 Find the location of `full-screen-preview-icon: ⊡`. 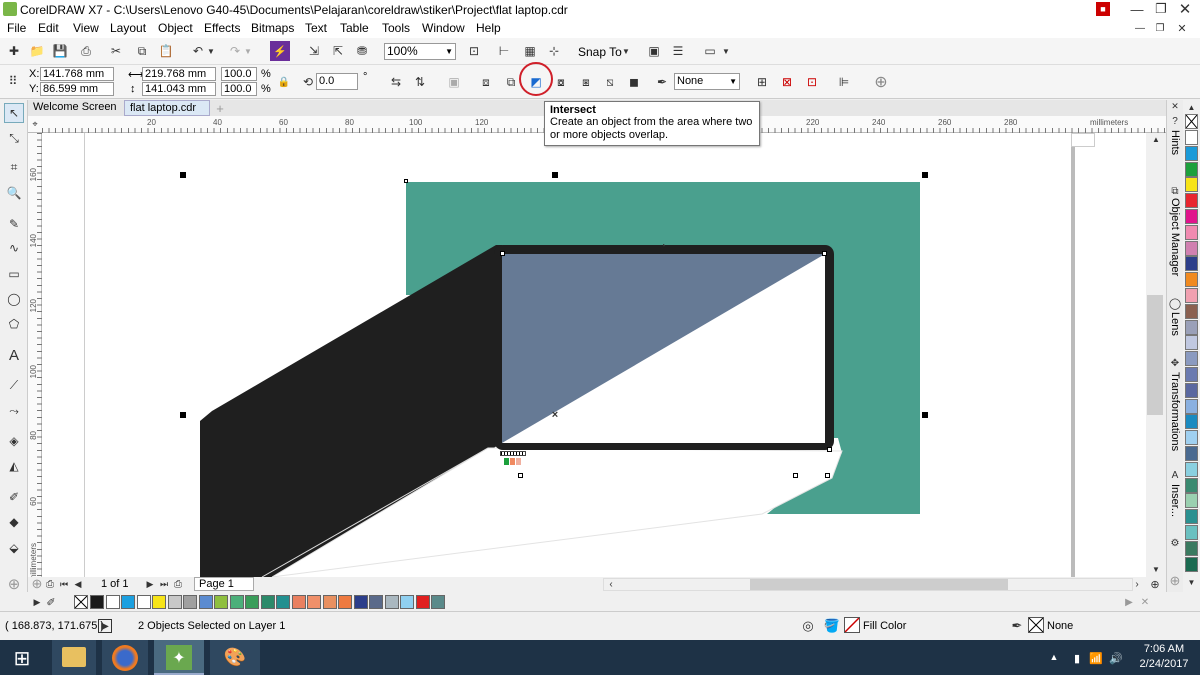

full-screen-preview-icon: ⊡ is located at coordinates (474, 51).